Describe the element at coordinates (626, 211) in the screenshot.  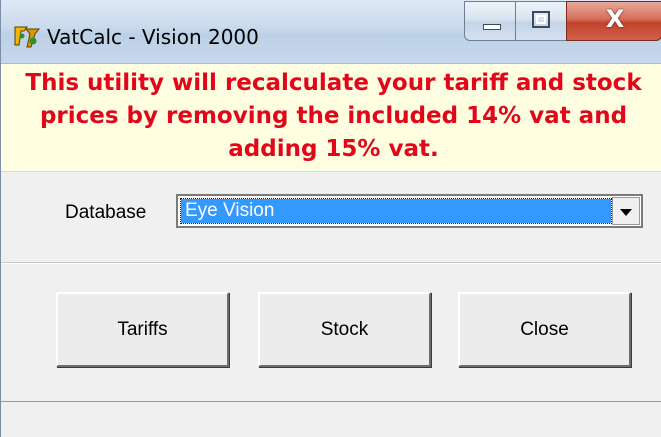
I see `database-dropdown-button` at that location.